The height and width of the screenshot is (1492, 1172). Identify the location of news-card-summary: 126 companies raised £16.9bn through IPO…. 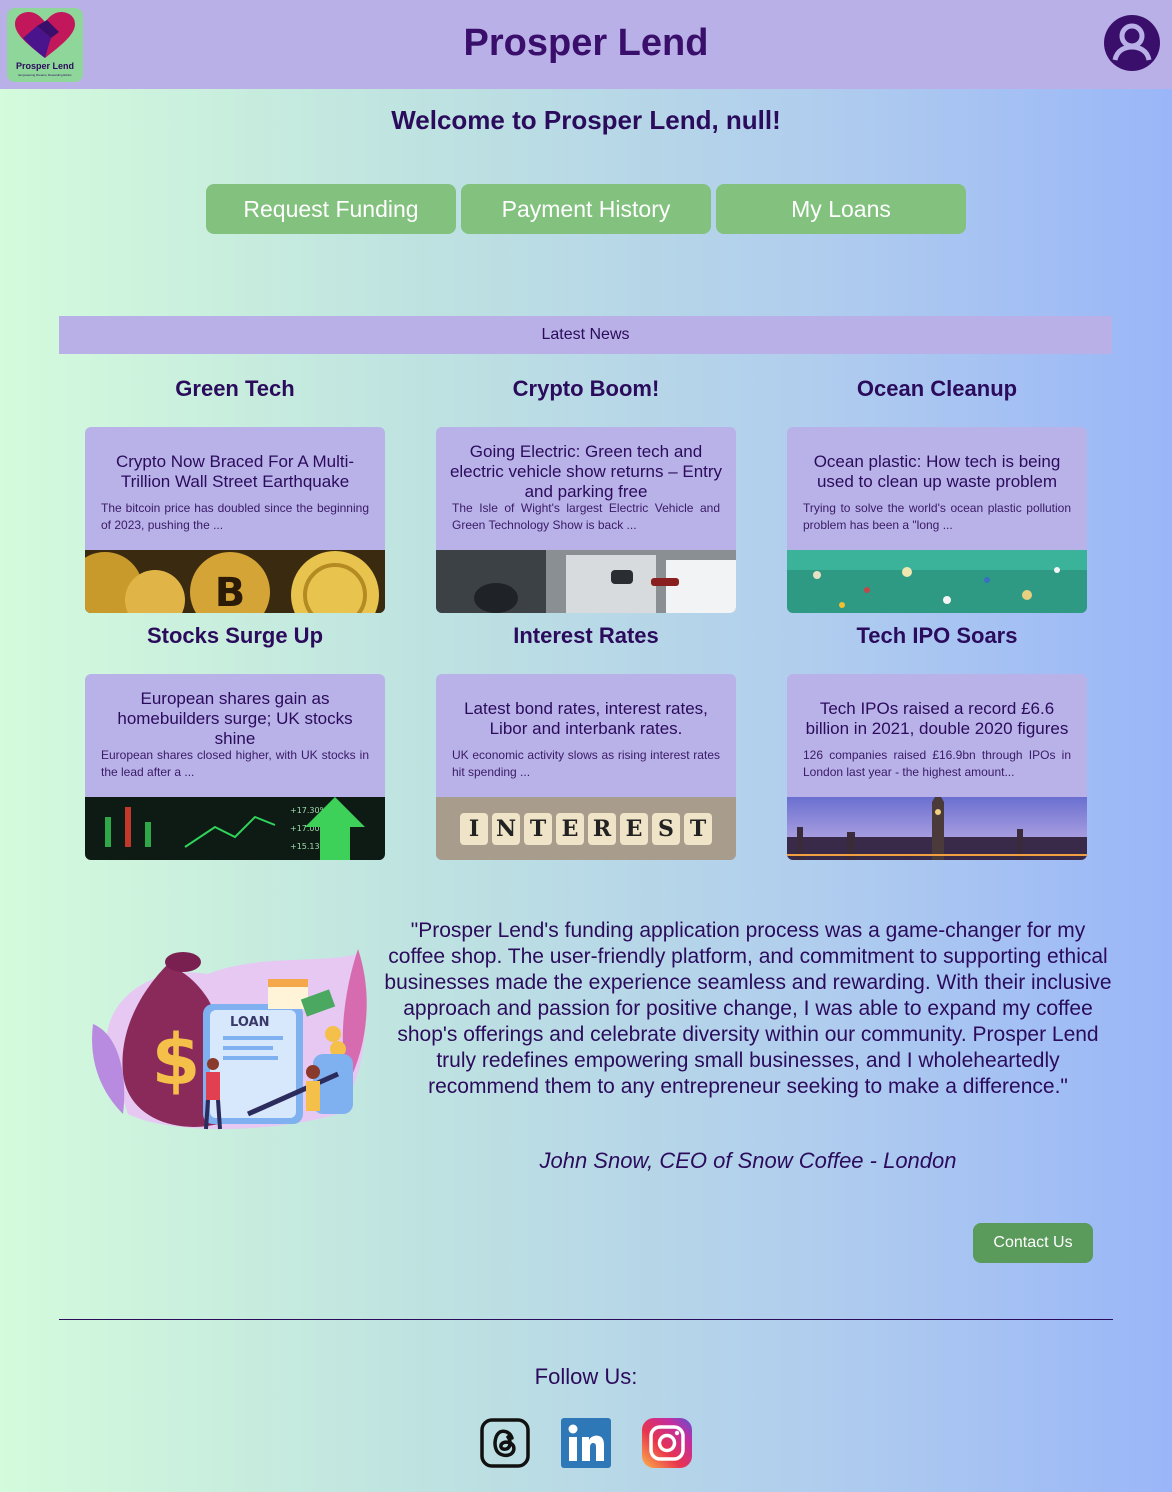
(937, 763).